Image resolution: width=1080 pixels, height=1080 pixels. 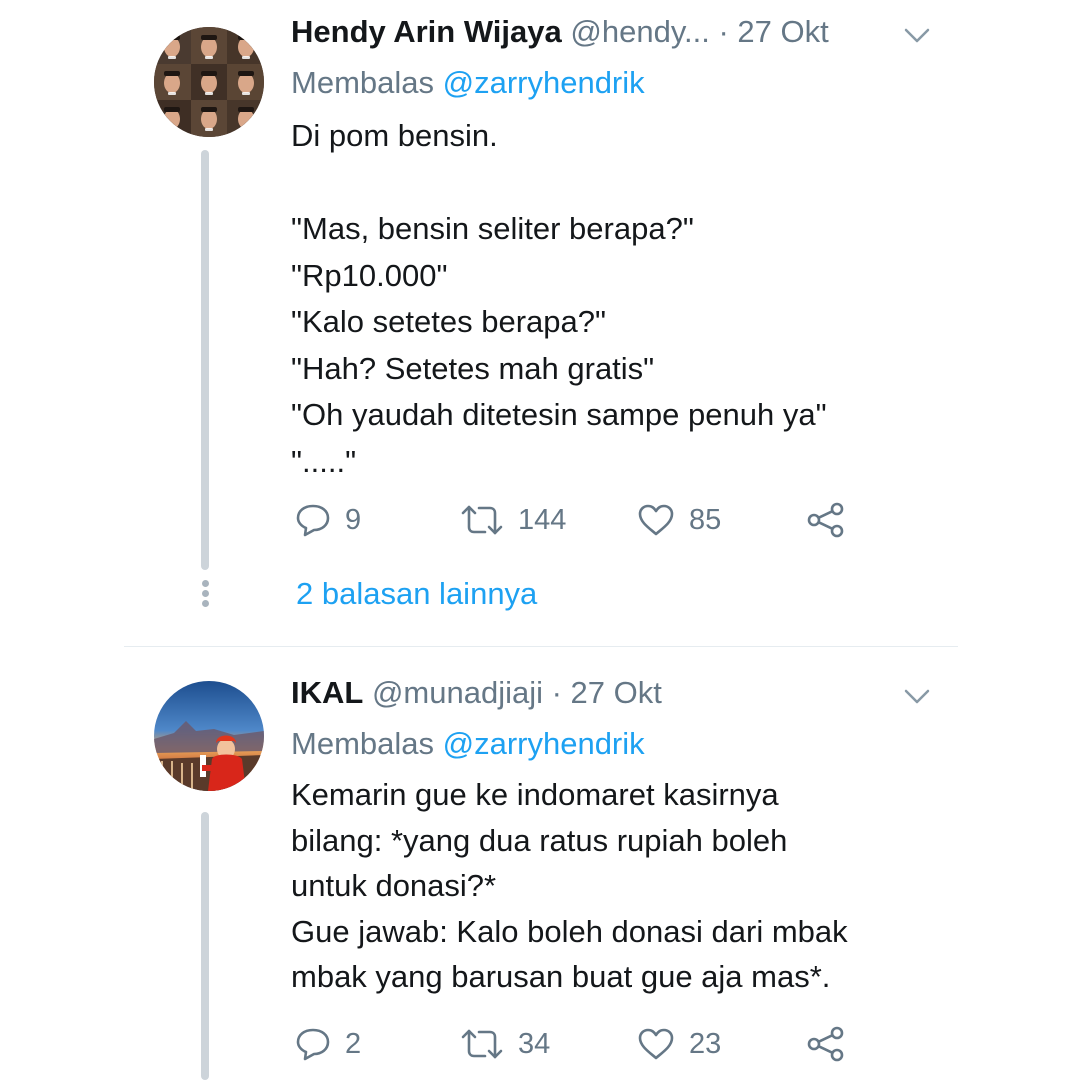 I want to click on divider, so click(x=541, y=646).